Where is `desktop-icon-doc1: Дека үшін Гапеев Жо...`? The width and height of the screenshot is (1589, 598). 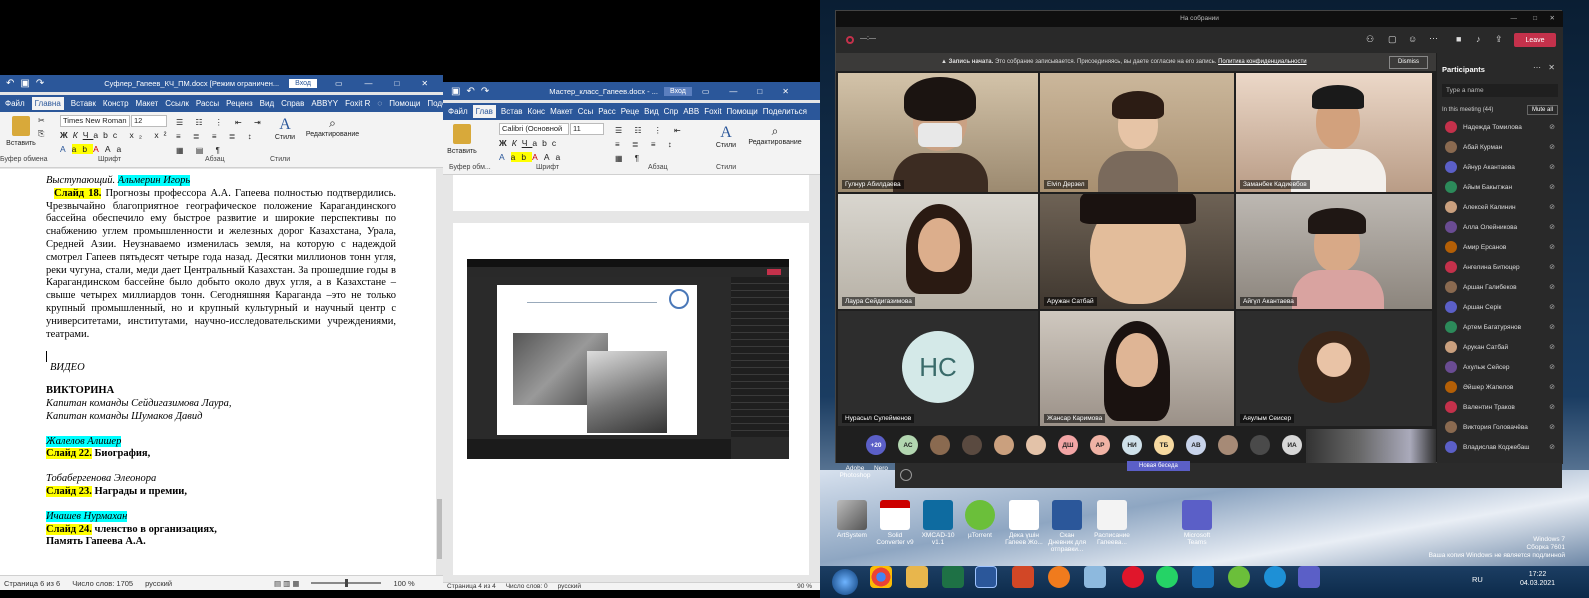
desktop-icon-doc1: Дека үшін Гапеев Жо... is located at coordinates (1024, 523).